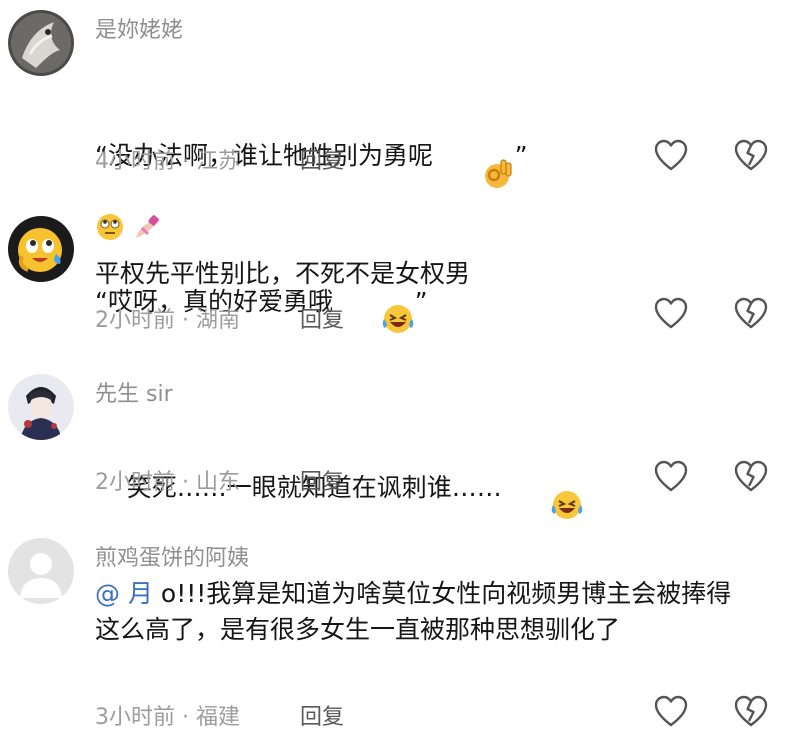 This screenshot has height=739, width=785. What do you see at coordinates (135, 717) in the screenshot?
I see `comment-time: 3小时前` at bounding box center [135, 717].